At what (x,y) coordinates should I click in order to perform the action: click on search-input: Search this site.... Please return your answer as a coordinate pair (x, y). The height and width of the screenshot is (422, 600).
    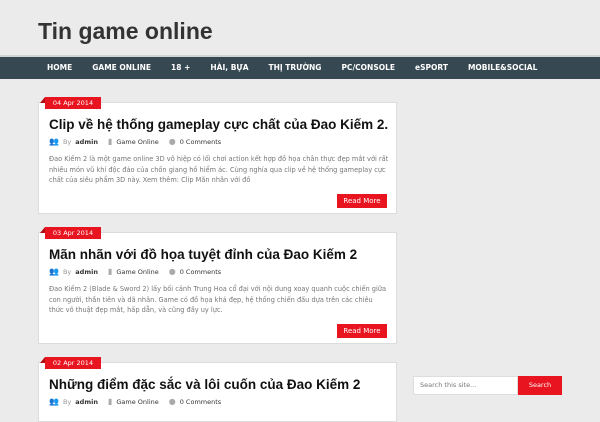
    Looking at the image, I should click on (465, 385).